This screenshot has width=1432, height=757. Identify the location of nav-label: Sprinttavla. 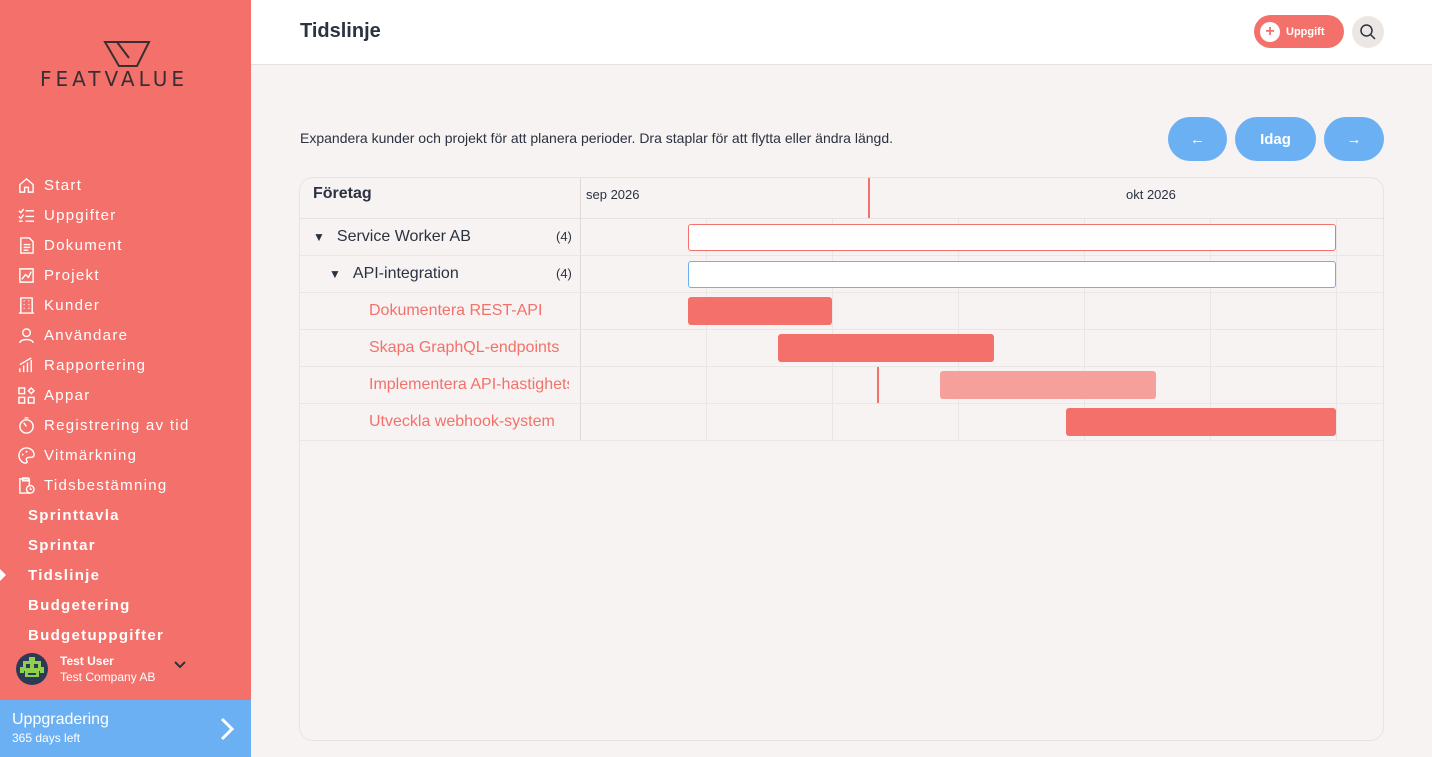
(74, 515).